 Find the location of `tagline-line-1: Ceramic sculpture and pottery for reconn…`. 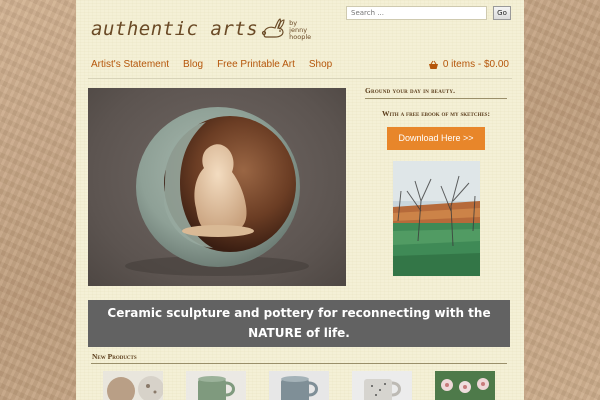

tagline-line-1: Ceramic sculpture and pottery for reconn… is located at coordinates (299, 313).